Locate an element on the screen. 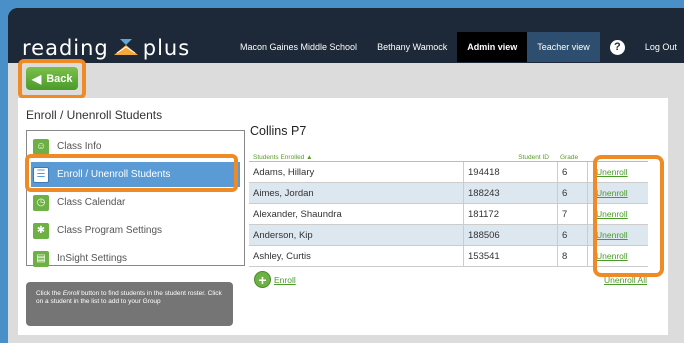 The image size is (684, 343). menu-item-label: InSight Settings is located at coordinates (92, 258).